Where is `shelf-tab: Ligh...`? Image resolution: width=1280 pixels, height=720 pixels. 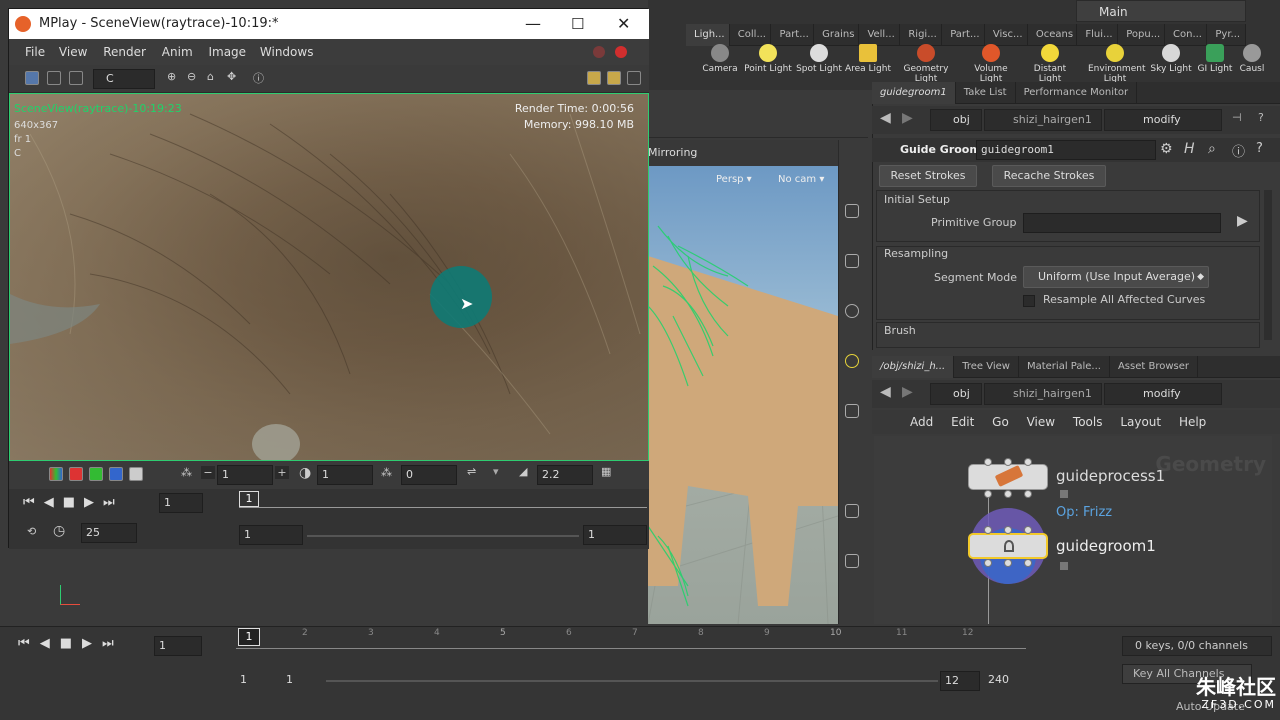 shelf-tab: Ligh... is located at coordinates (708, 34).